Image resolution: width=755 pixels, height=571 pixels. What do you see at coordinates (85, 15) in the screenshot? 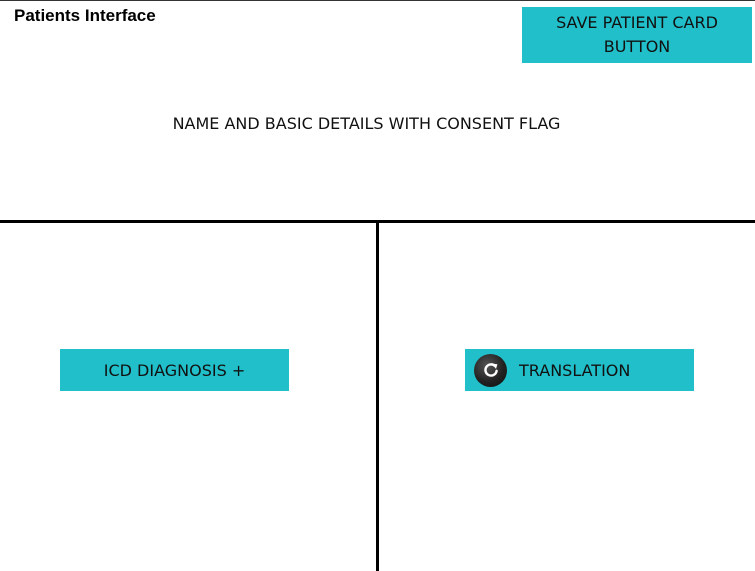
I see `page-title: Patients Interface` at bounding box center [85, 15].